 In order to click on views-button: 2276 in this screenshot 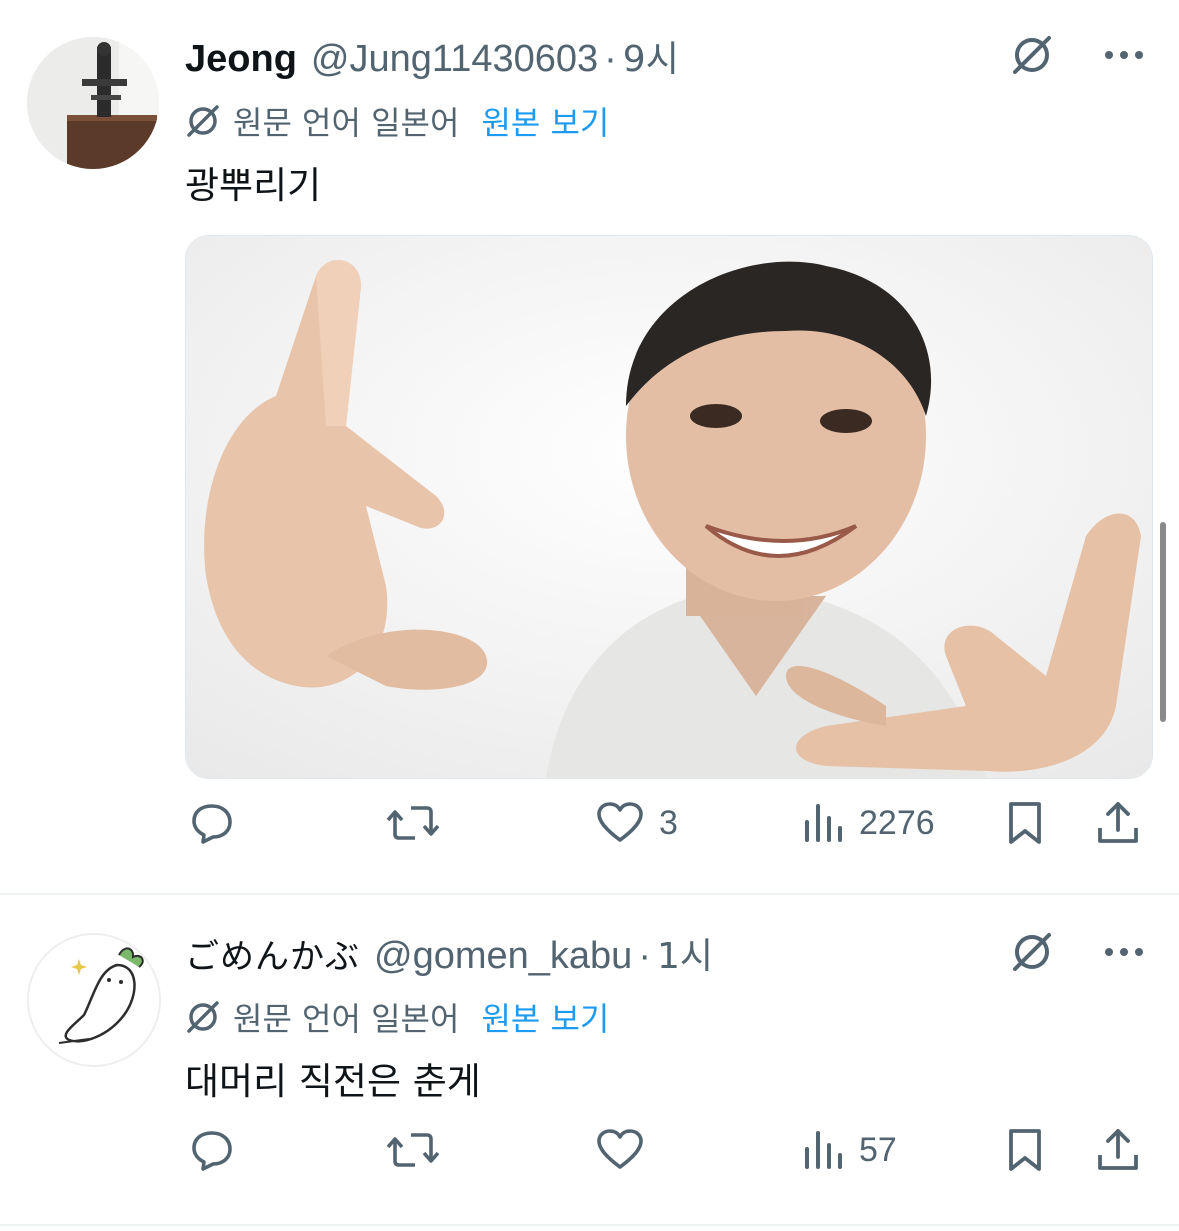, I will do `click(868, 823)`.